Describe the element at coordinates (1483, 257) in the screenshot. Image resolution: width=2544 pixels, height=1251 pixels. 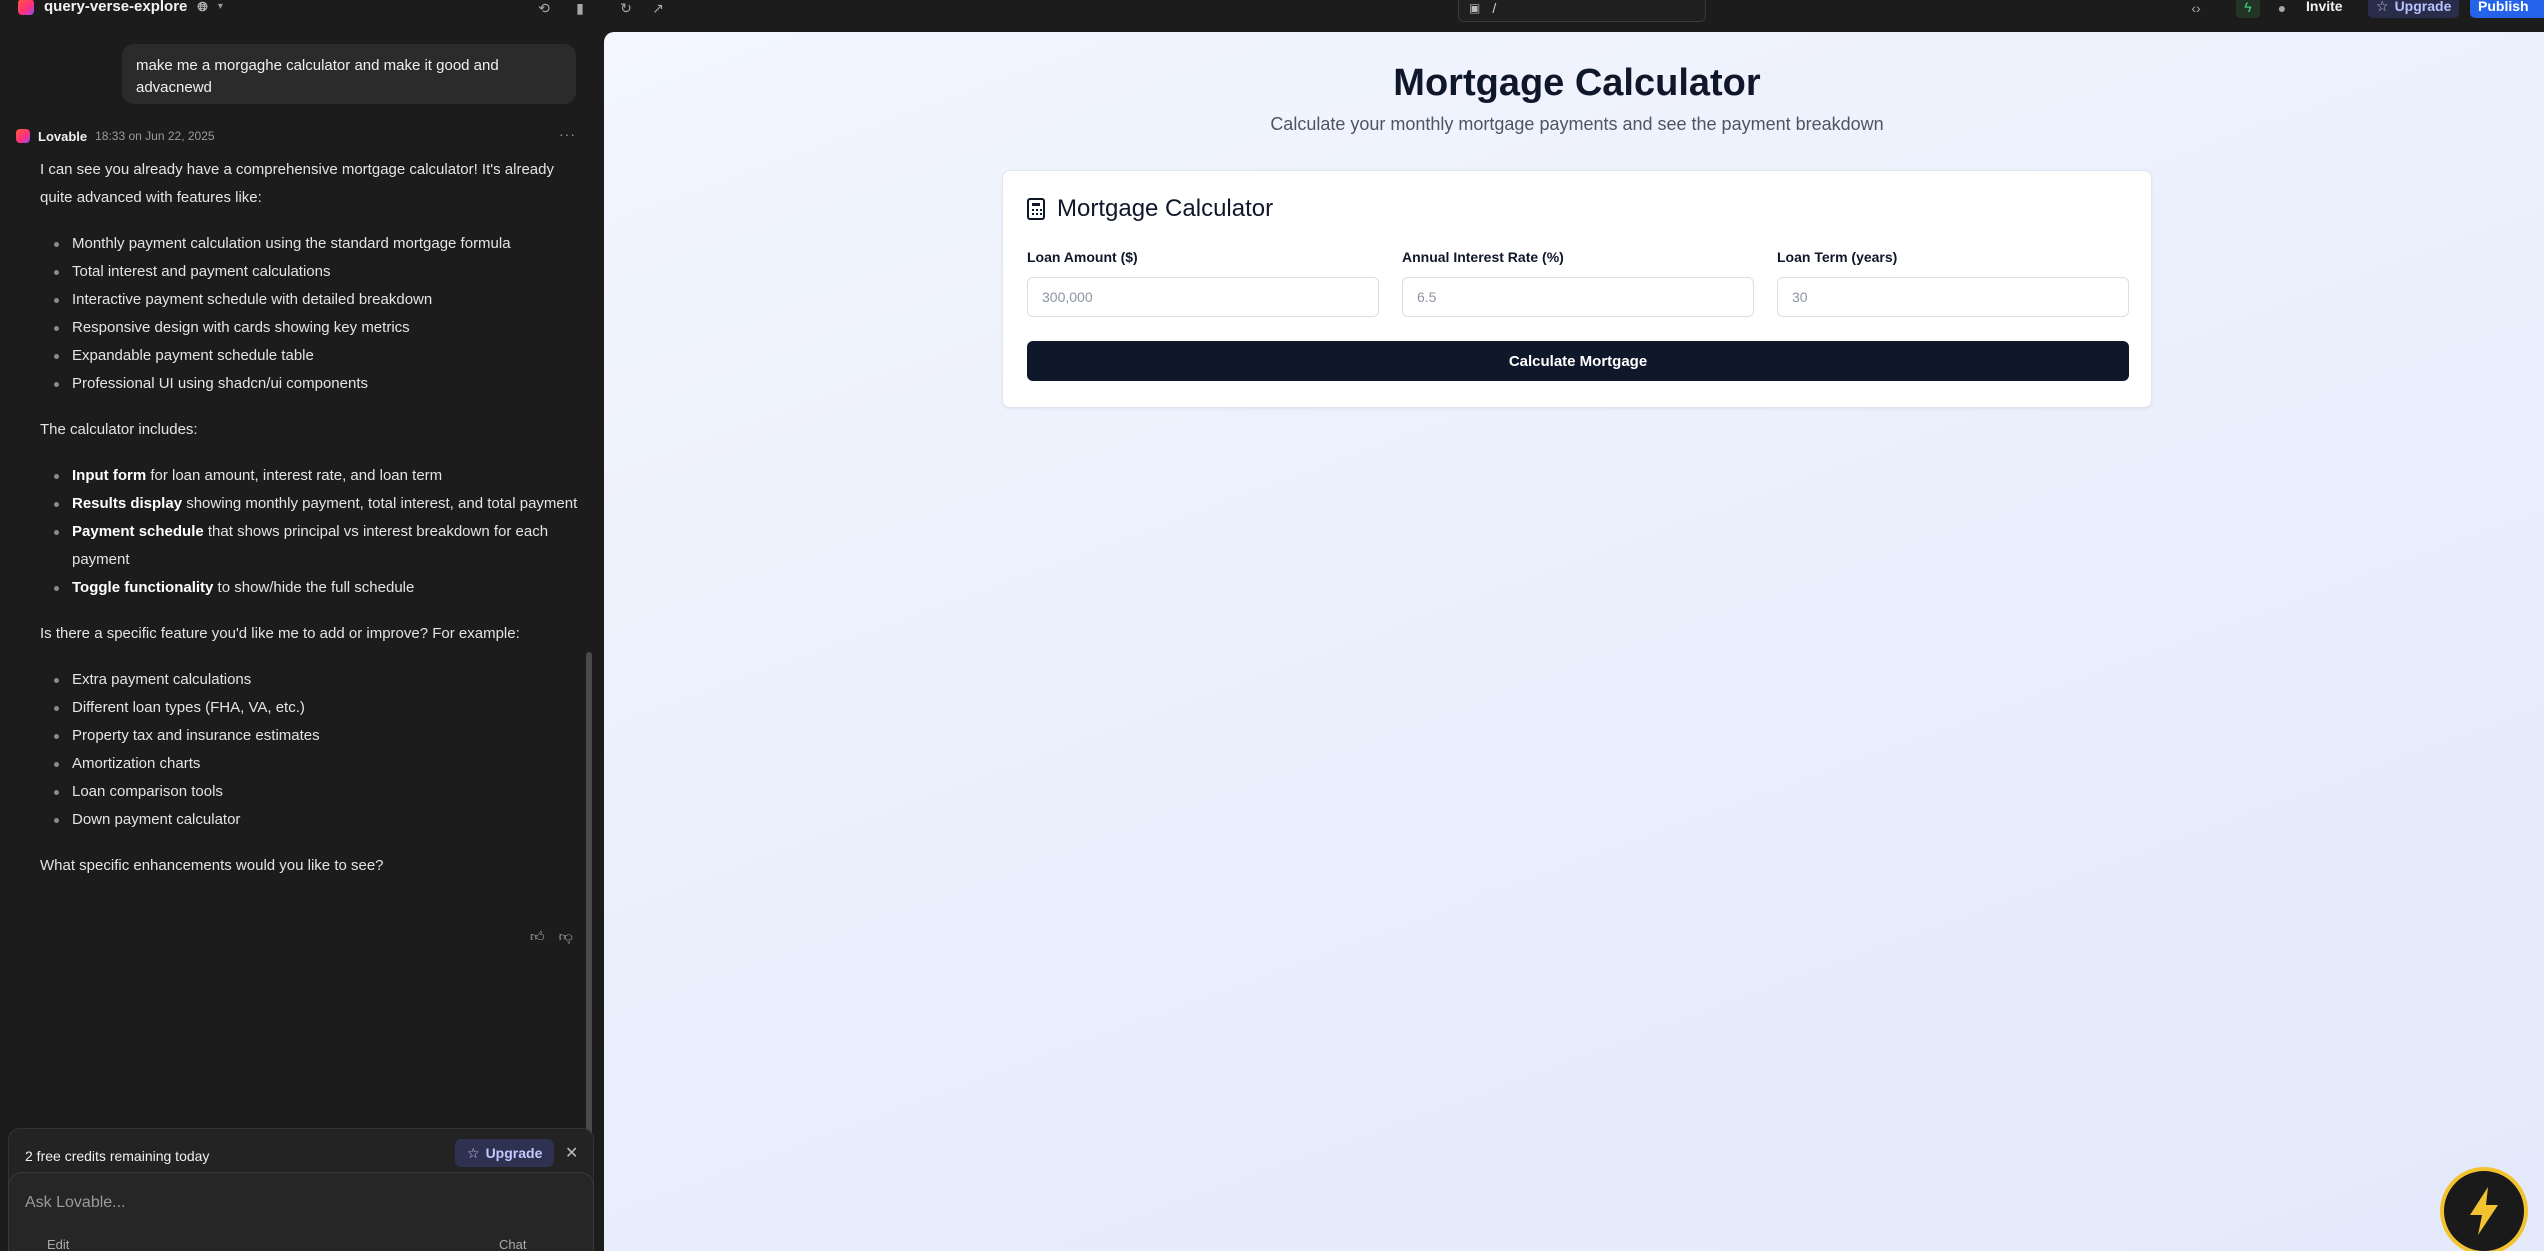
I see `interest-rate-label: Annual Interest Rate (%)` at that location.